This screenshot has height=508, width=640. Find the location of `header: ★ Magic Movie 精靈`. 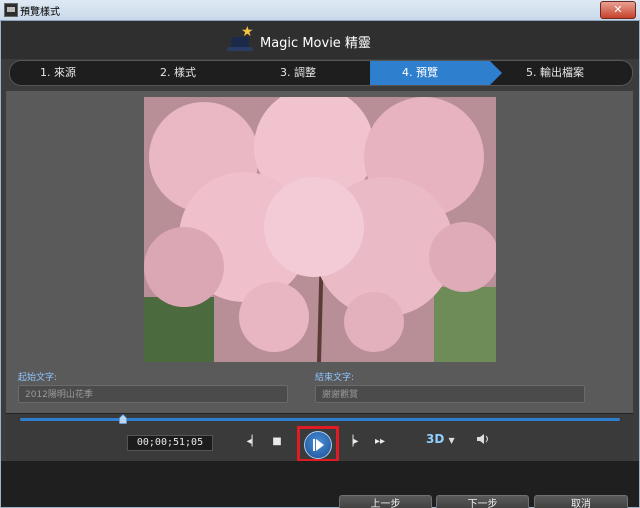

header: ★ Magic Movie 精靈 is located at coordinates (320, 40).